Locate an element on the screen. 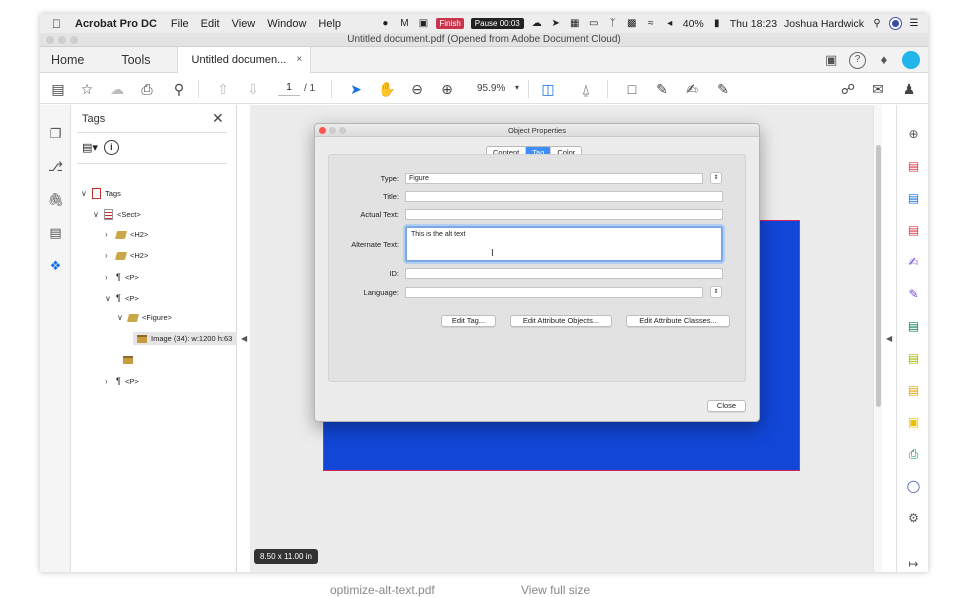 This screenshot has width=961, height=597. minimize-window-button is located at coordinates (62, 40).